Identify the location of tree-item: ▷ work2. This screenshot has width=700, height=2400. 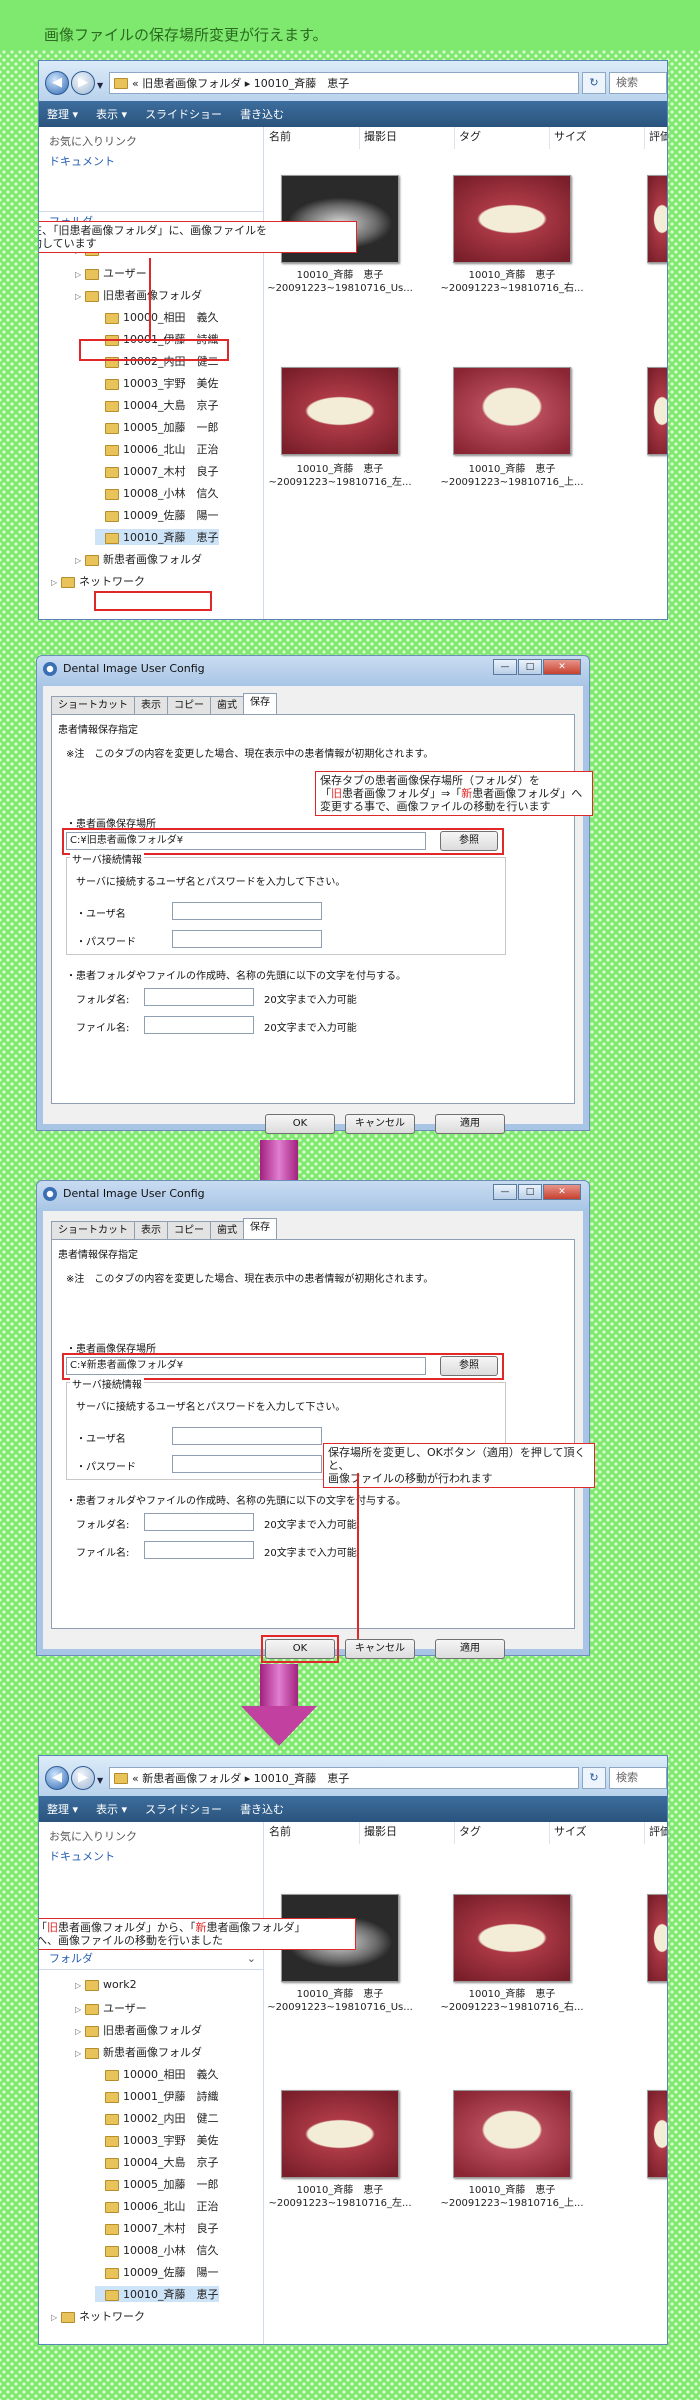
(106, 1984).